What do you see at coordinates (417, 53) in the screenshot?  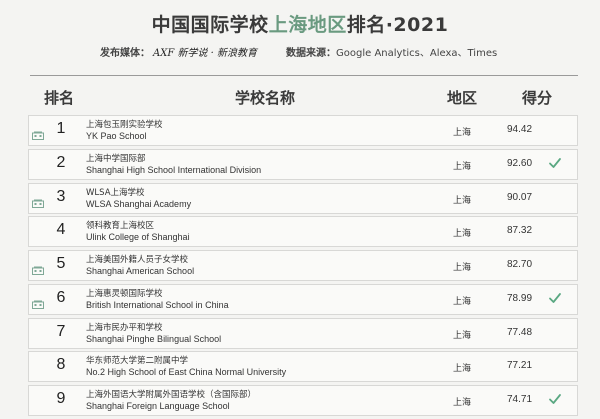 I see `source-value: Google Analytics、Alexa、Times` at bounding box center [417, 53].